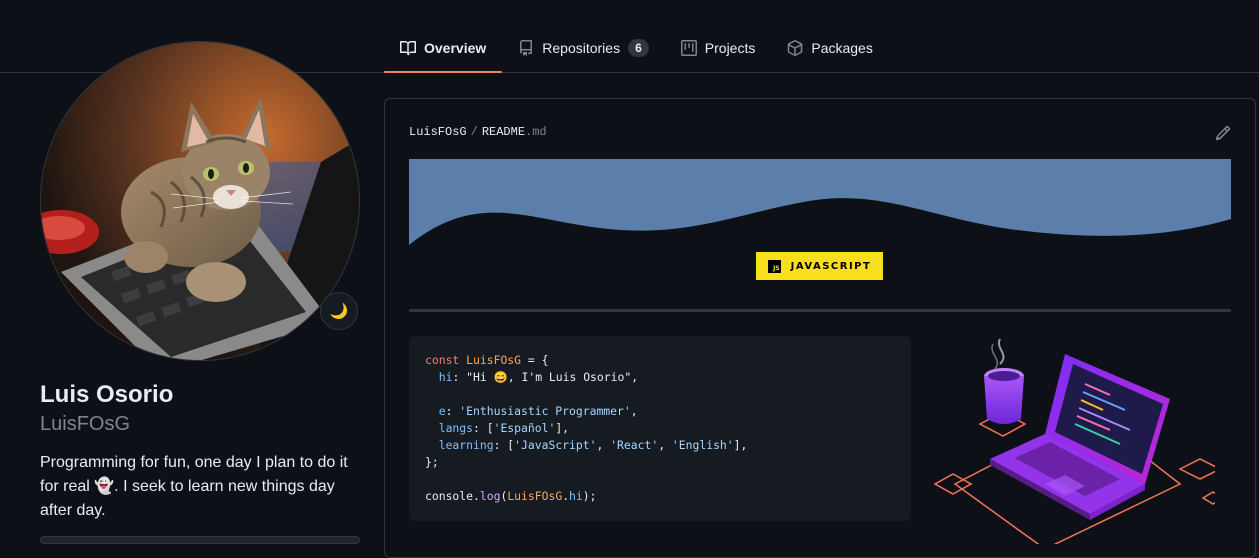 Image resolution: width=1259 pixels, height=558 pixels. I want to click on moon-icon: 🌙, so click(339, 311).